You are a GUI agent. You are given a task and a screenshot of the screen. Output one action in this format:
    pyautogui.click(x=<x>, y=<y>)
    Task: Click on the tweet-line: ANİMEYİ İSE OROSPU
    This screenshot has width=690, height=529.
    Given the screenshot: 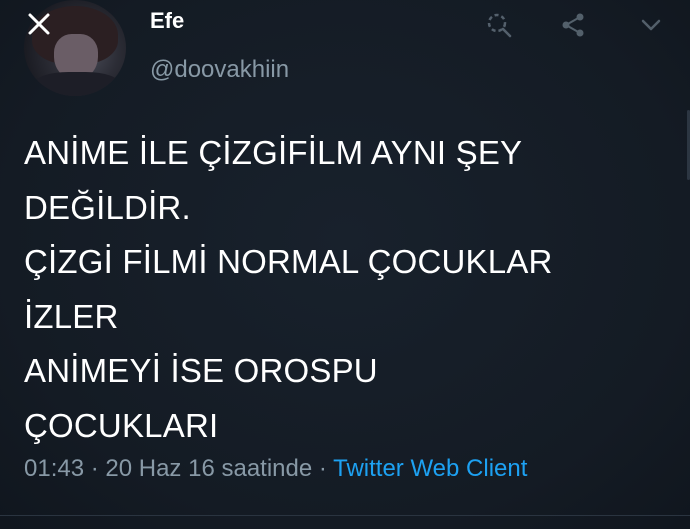 What is the action you would take?
    pyautogui.click(x=201, y=370)
    